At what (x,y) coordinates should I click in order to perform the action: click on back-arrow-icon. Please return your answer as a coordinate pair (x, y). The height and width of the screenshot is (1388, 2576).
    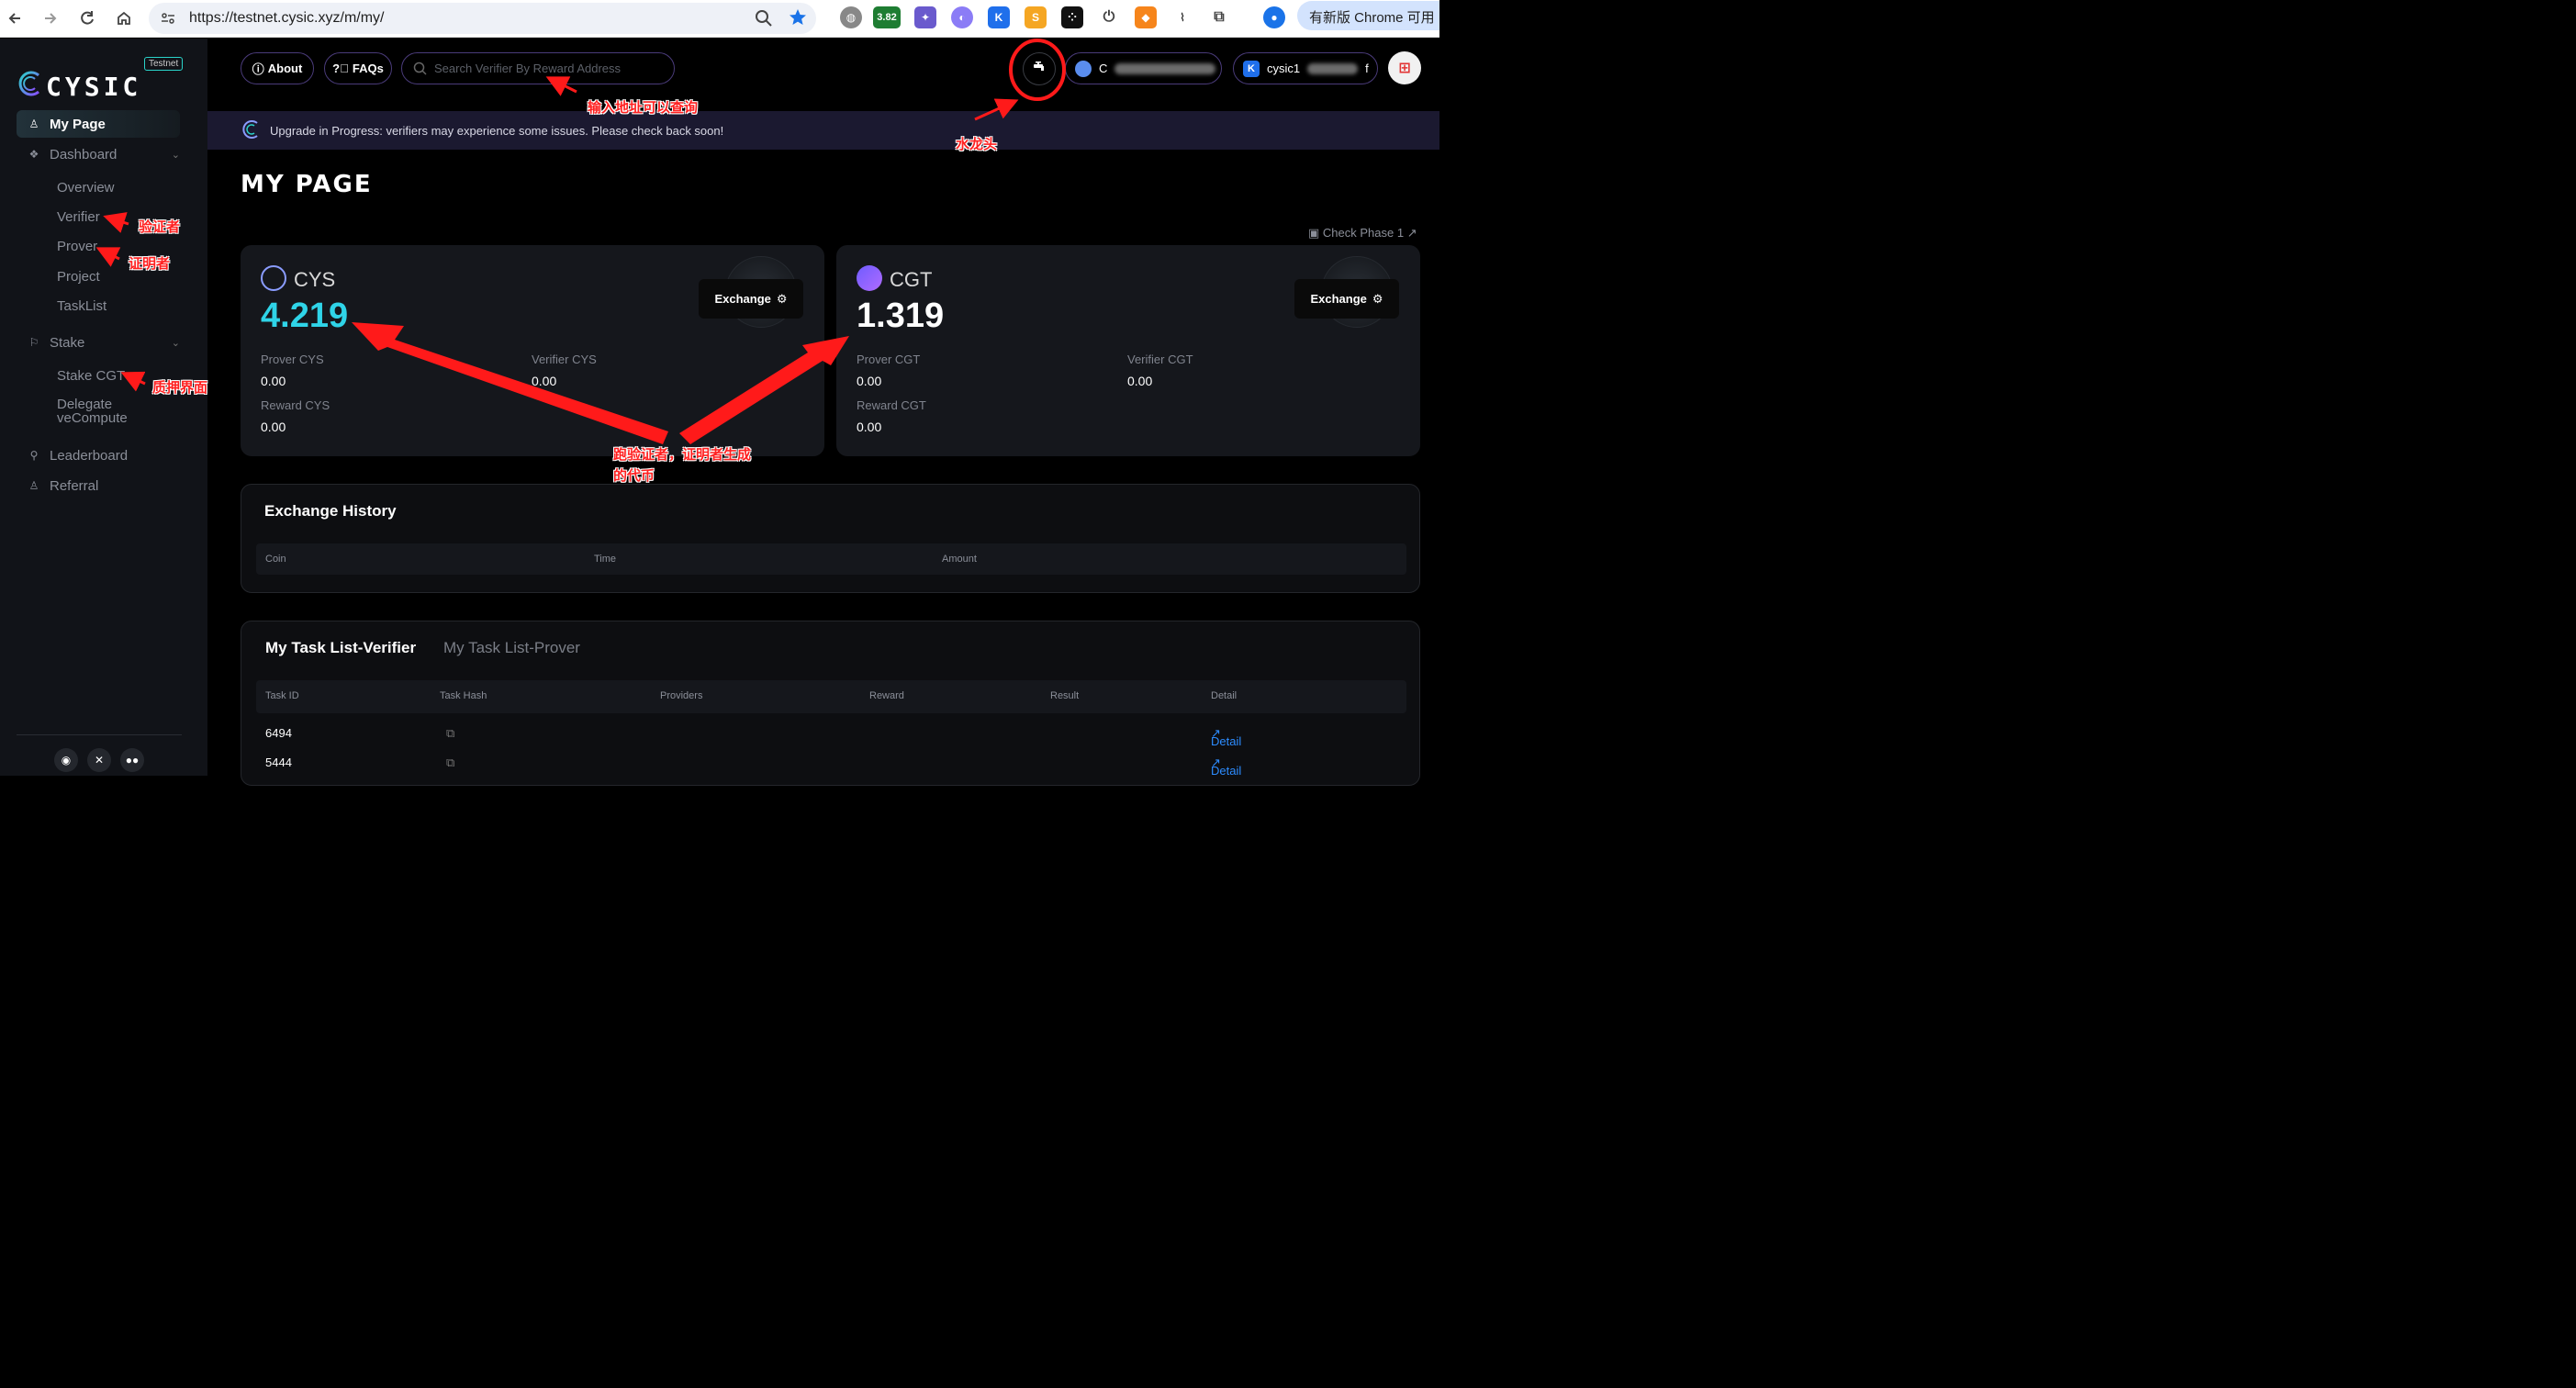
    Looking at the image, I should click on (15, 18).